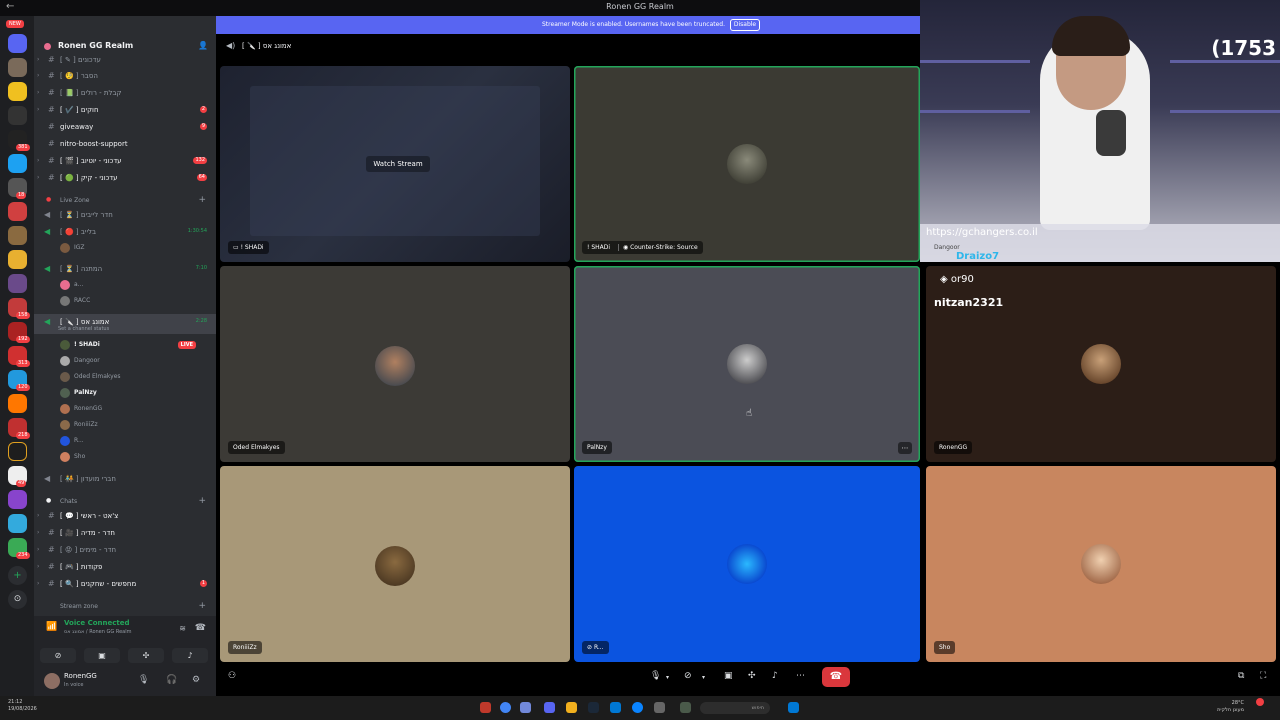  Describe the element at coordinates (800, 676) in the screenshot. I see `more-icon: ⋯` at that location.